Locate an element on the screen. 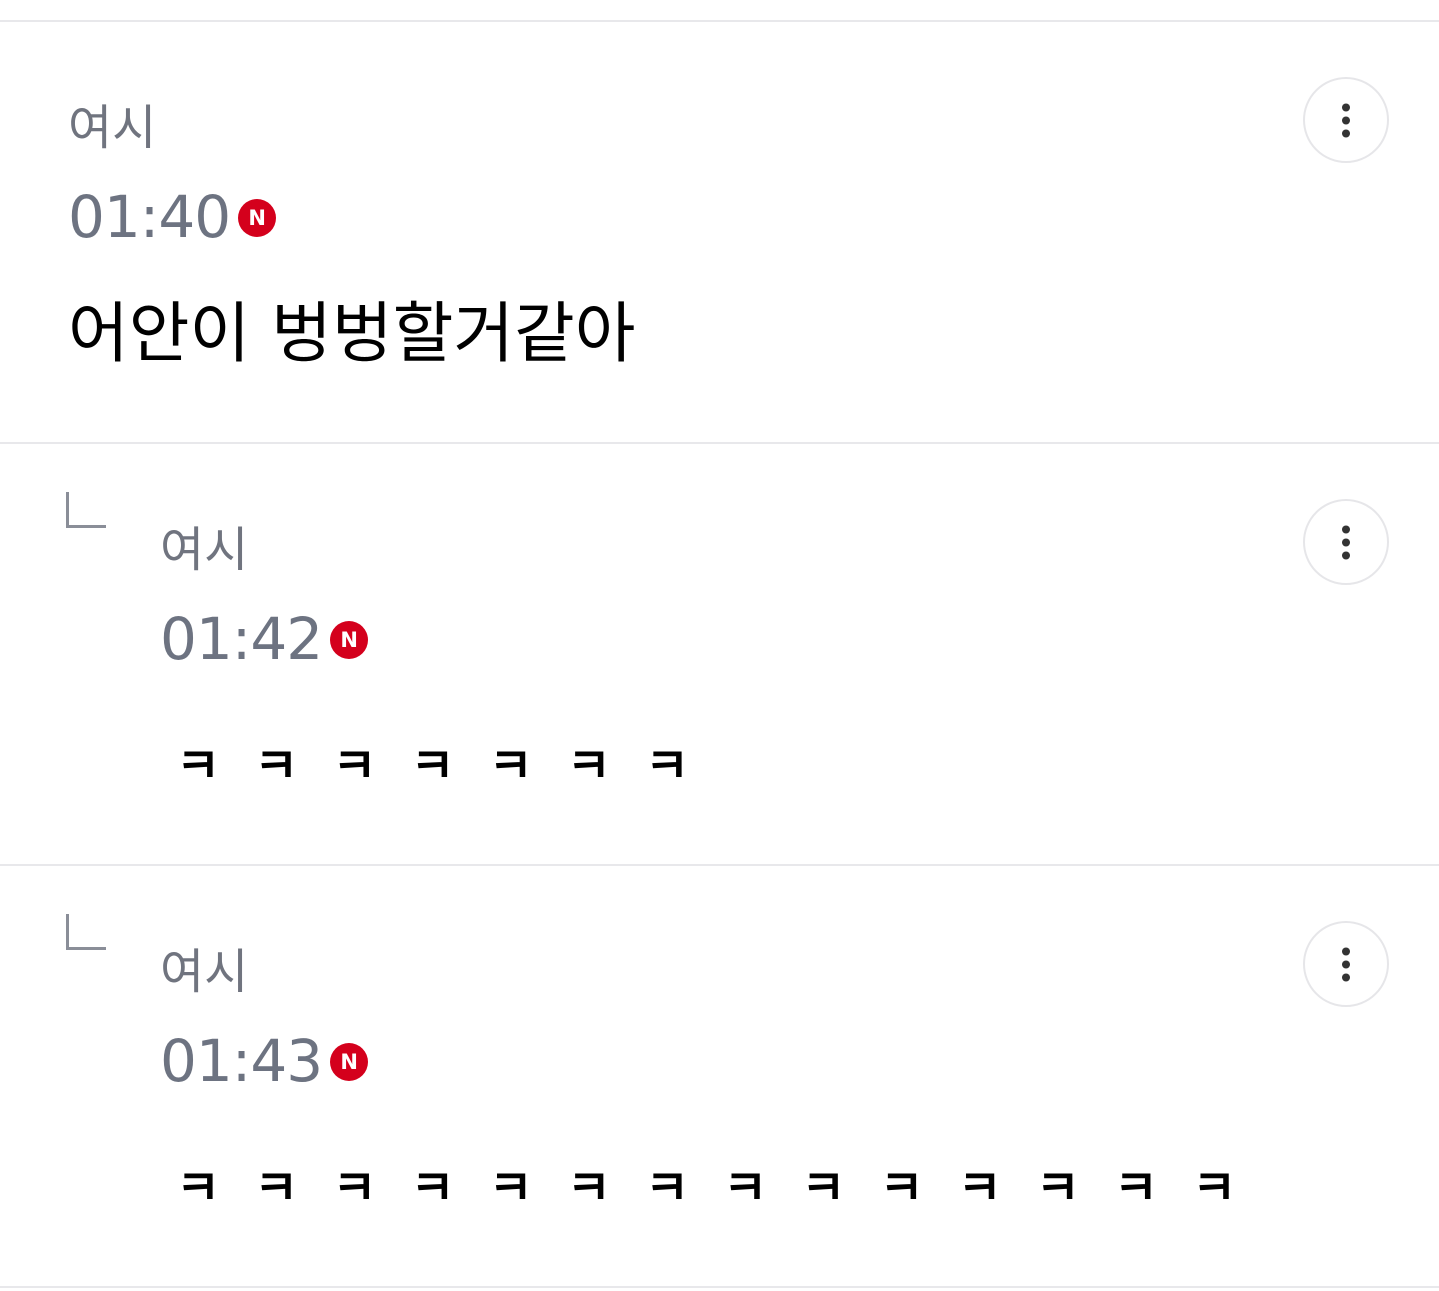 This screenshot has width=1439, height=1291. comment-meta: 01:42 N is located at coordinates (264, 639).